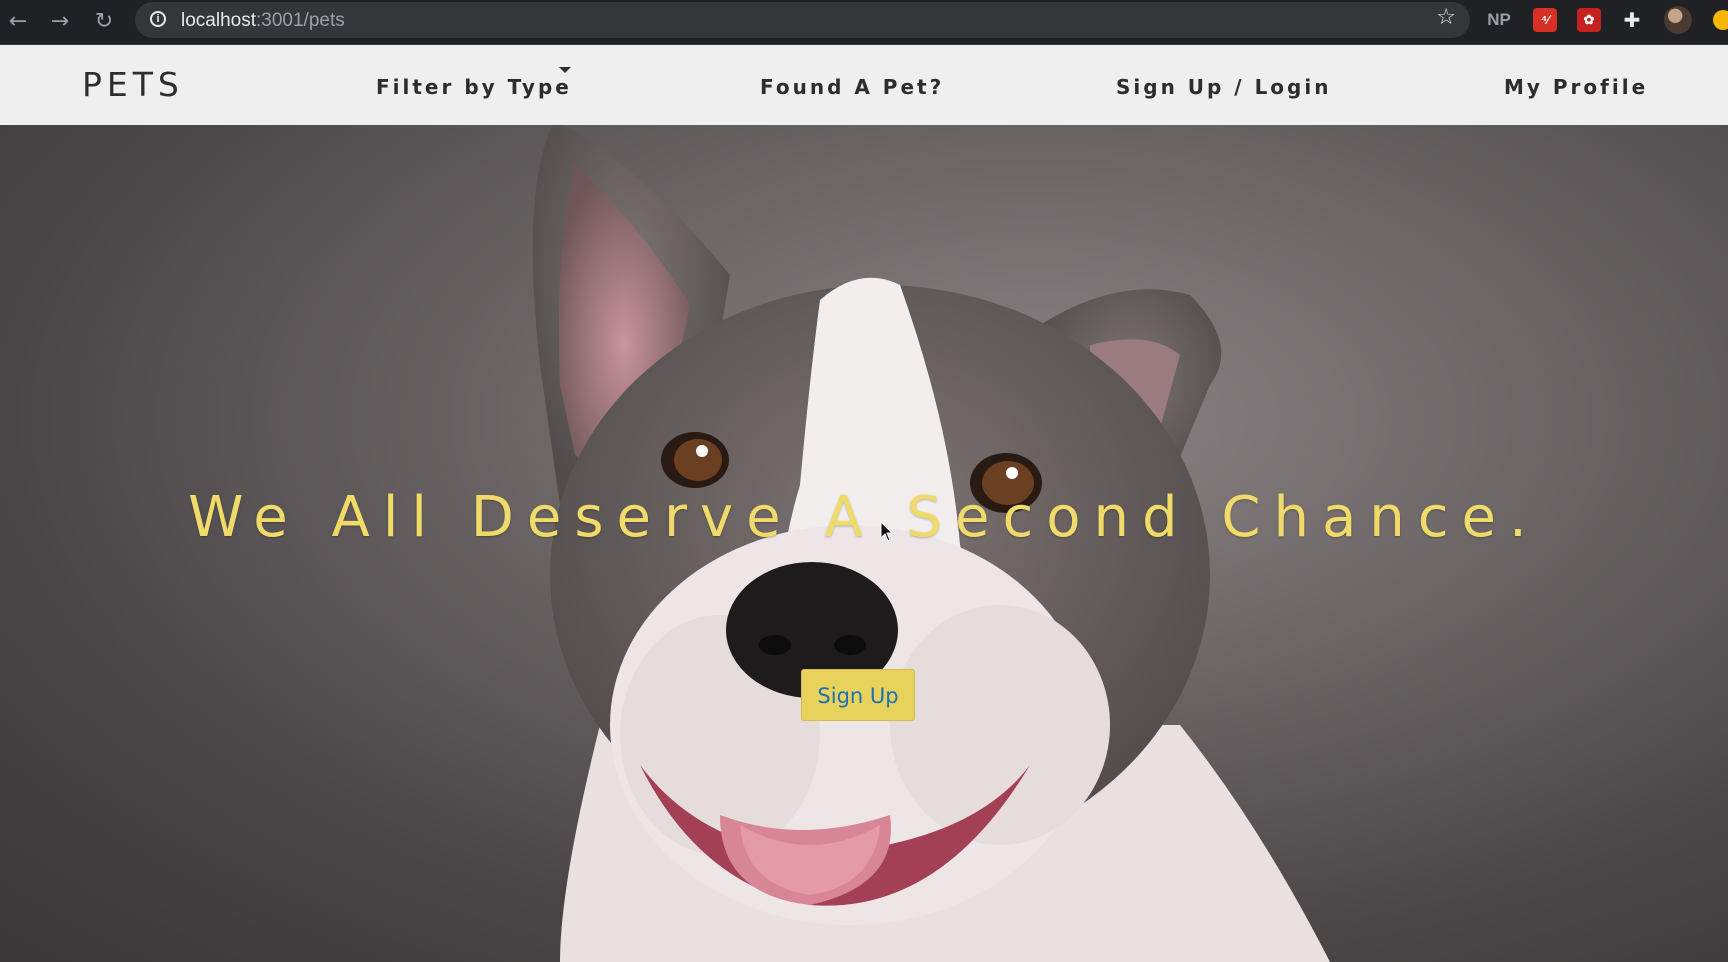 This screenshot has height=962, width=1728. I want to click on nav-found-a-pet: Found A Pet?, so click(852, 87).